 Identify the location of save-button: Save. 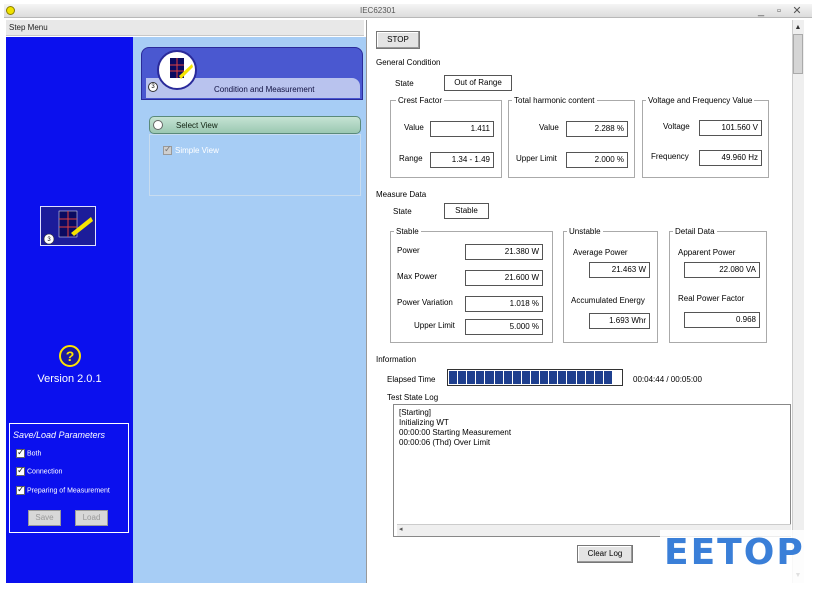
(44, 518).